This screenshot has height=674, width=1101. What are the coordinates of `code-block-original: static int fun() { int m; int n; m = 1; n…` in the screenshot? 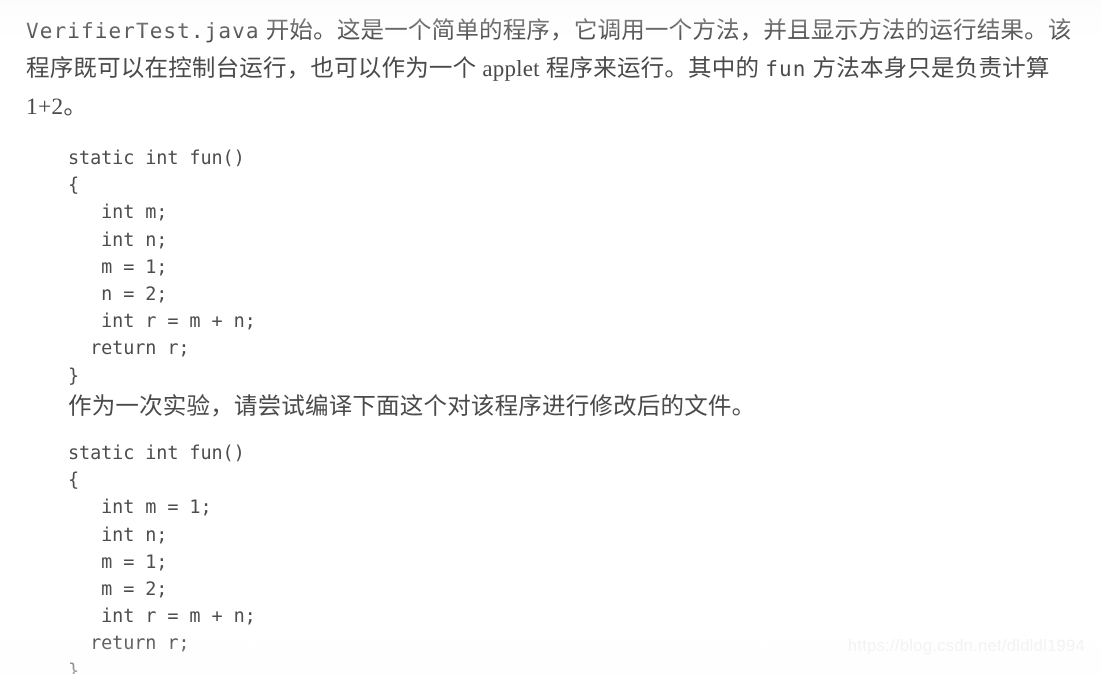 It's located at (162, 267).